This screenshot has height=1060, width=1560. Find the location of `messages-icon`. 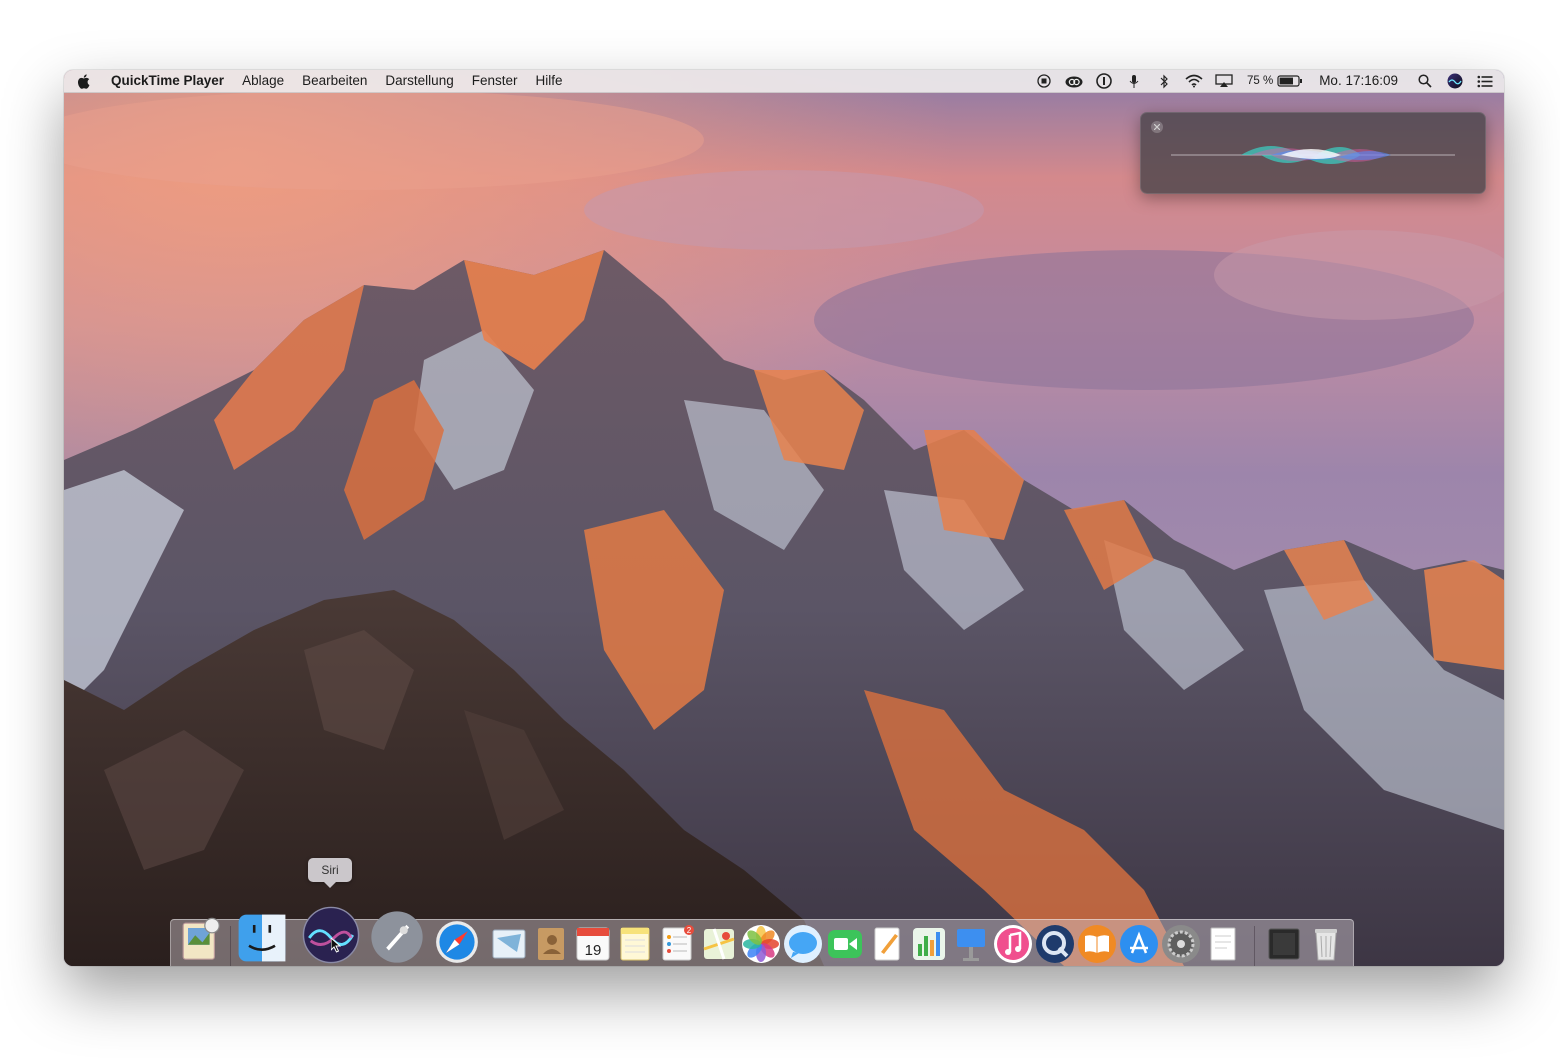

messages-icon is located at coordinates (803, 944).